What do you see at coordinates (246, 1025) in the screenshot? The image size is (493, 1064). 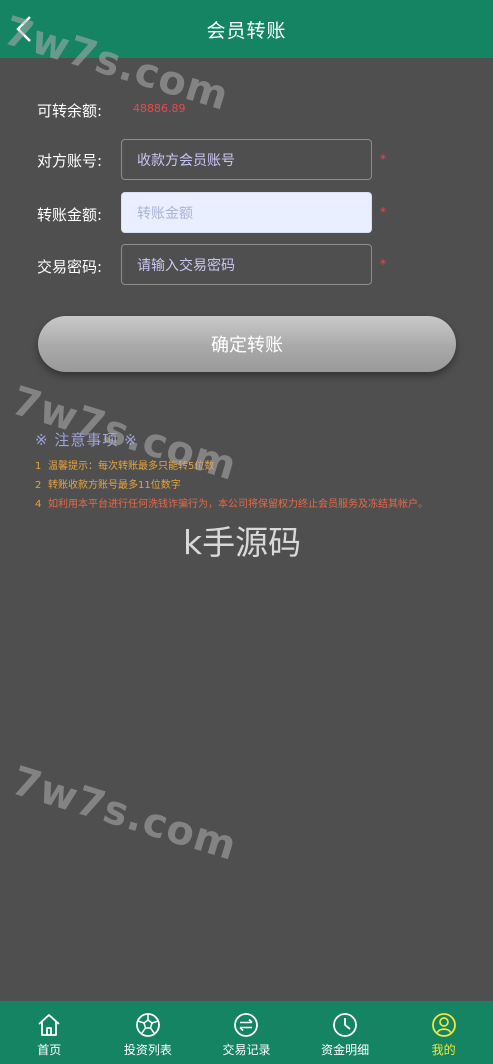 I see `transfer-arrows-icon` at bounding box center [246, 1025].